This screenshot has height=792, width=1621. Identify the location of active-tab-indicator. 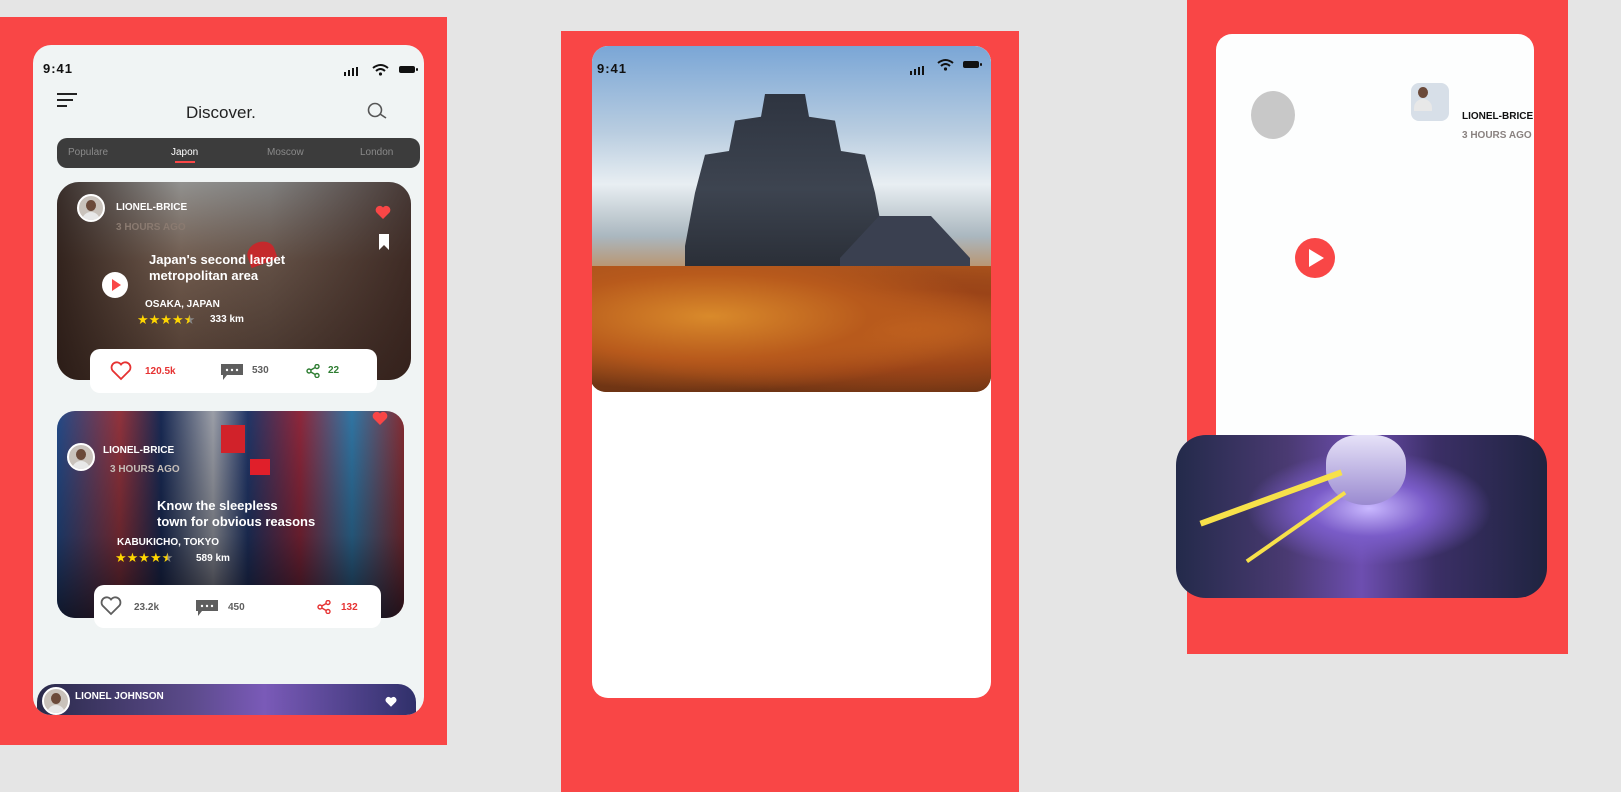
(185, 162).